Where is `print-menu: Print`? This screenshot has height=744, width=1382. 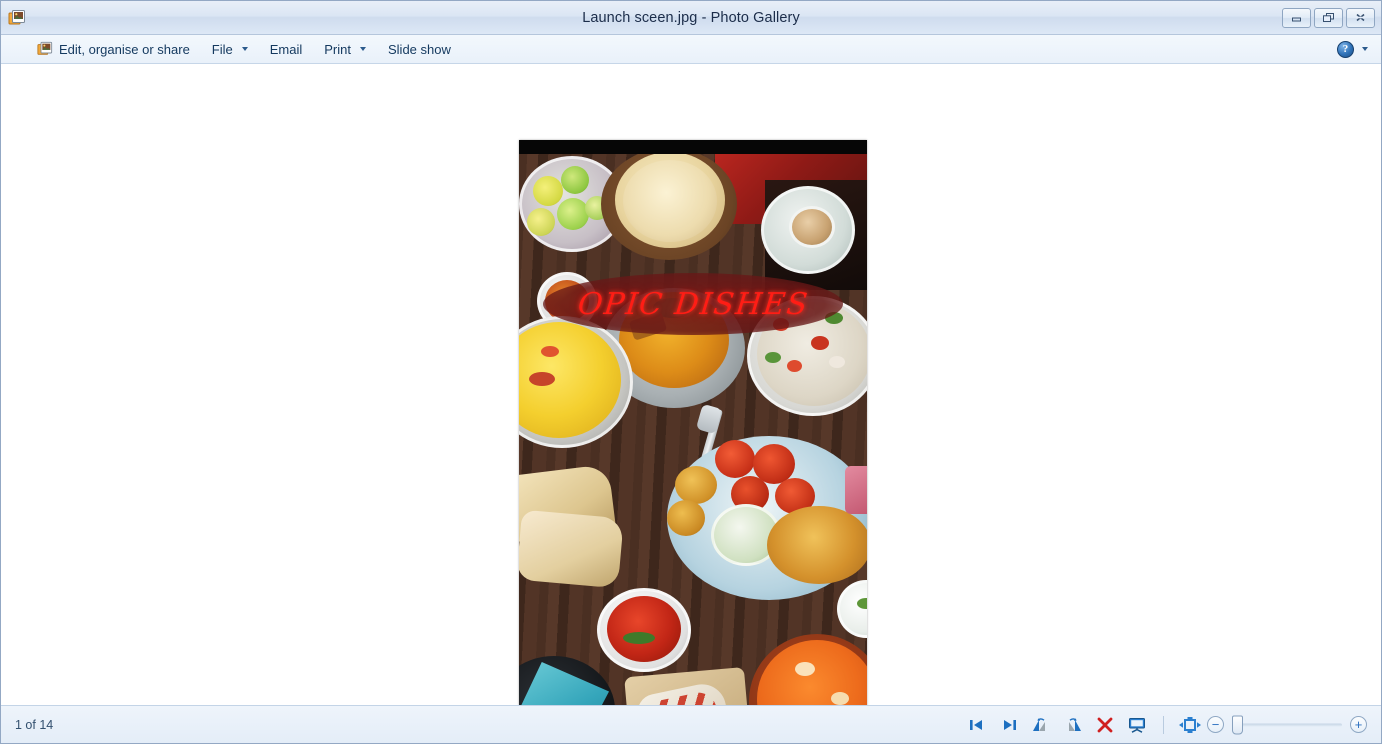
print-menu: Print is located at coordinates (345, 49).